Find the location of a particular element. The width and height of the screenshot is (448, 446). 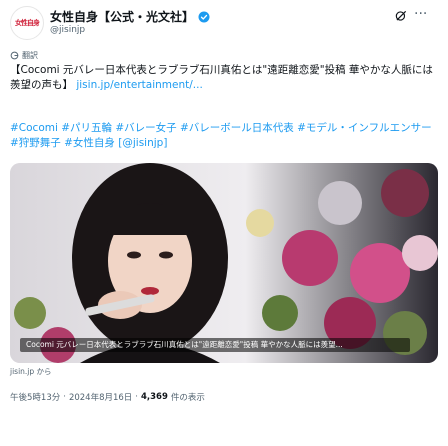

post-meta: 午後5時13分 · 2024年8月16日 · 4,369 件の表示 is located at coordinates (107, 397).